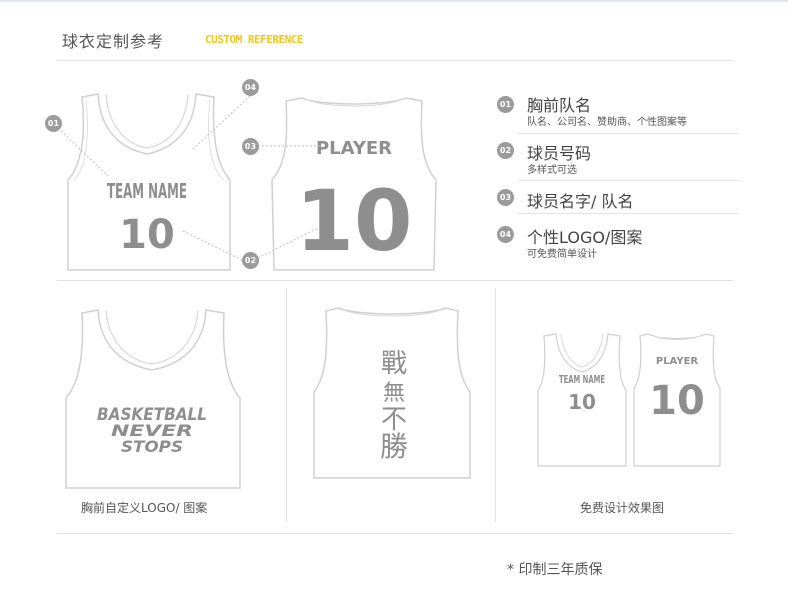 The width and height of the screenshot is (788, 610). I want to click on preview-number-back: 10, so click(677, 401).